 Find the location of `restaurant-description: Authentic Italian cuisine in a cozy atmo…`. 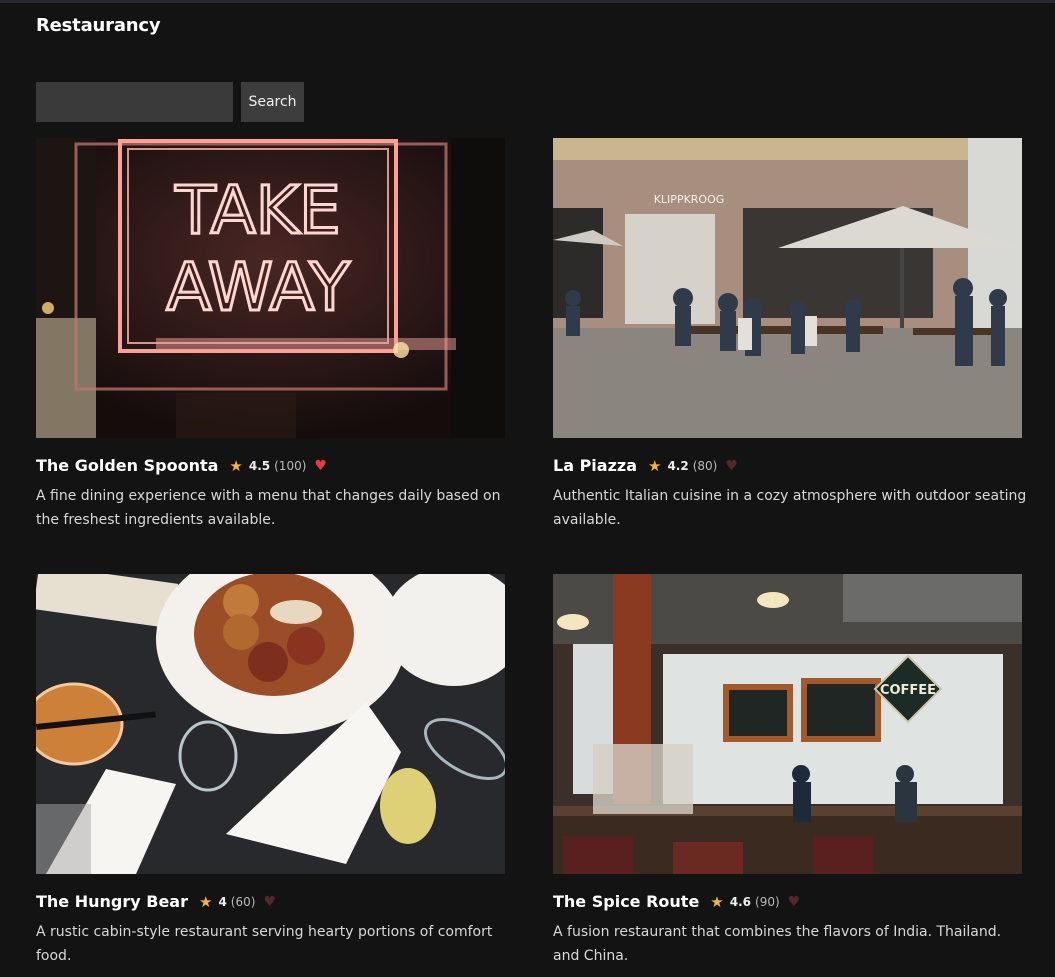

restaurant-description: Authentic Italian cuisine in a cozy atmo… is located at coordinates (790, 508).